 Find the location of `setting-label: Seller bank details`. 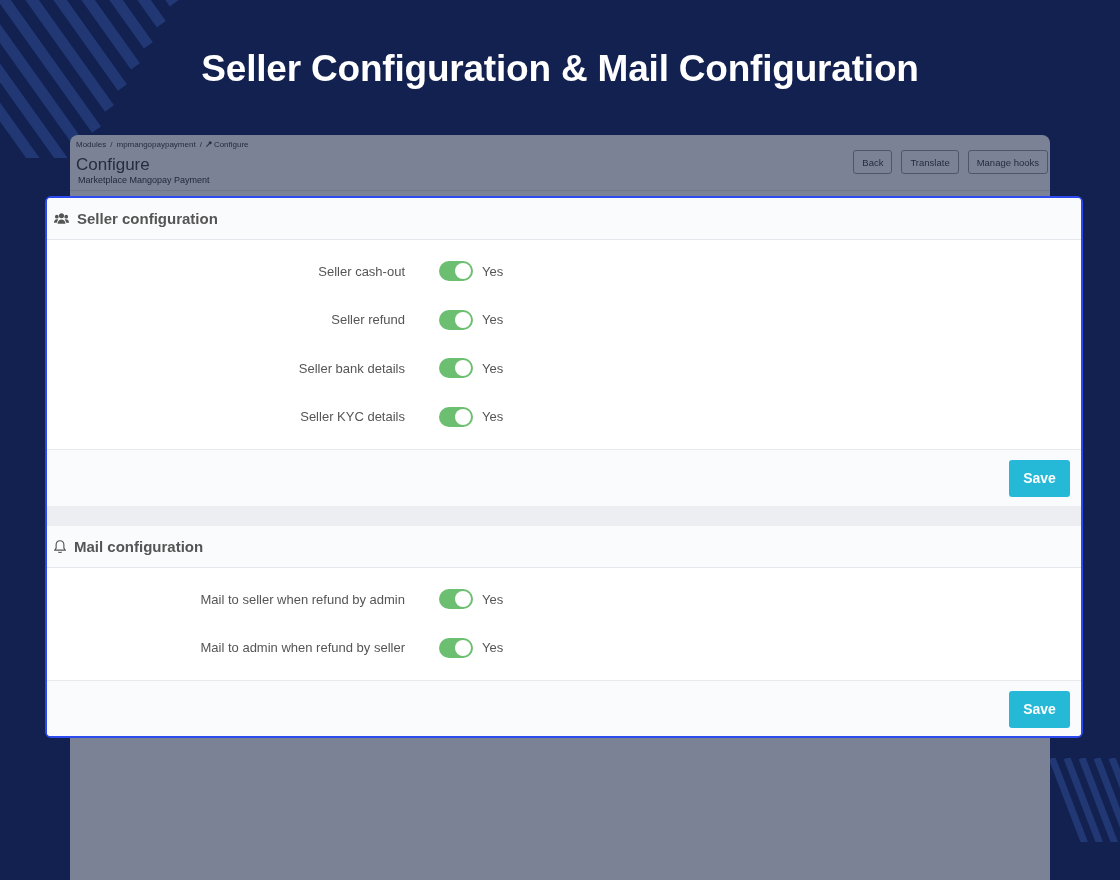

setting-label: Seller bank details is located at coordinates (351, 368).